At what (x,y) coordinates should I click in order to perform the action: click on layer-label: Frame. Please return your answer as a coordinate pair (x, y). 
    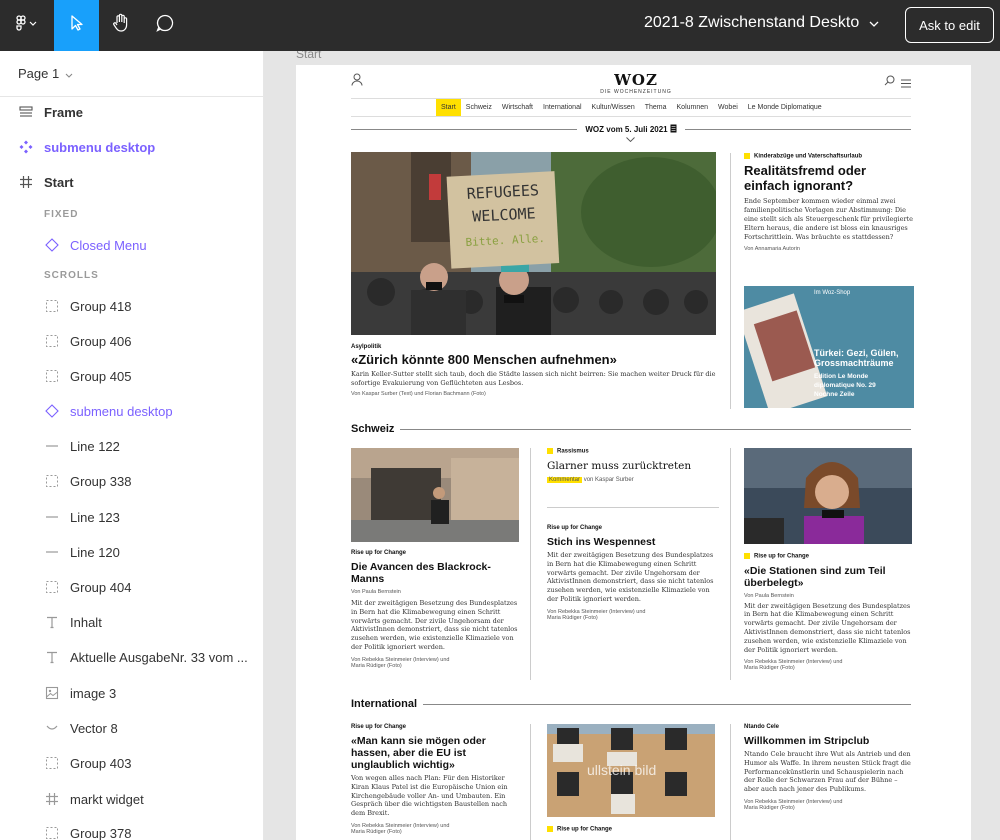
    Looking at the image, I should click on (64, 112).